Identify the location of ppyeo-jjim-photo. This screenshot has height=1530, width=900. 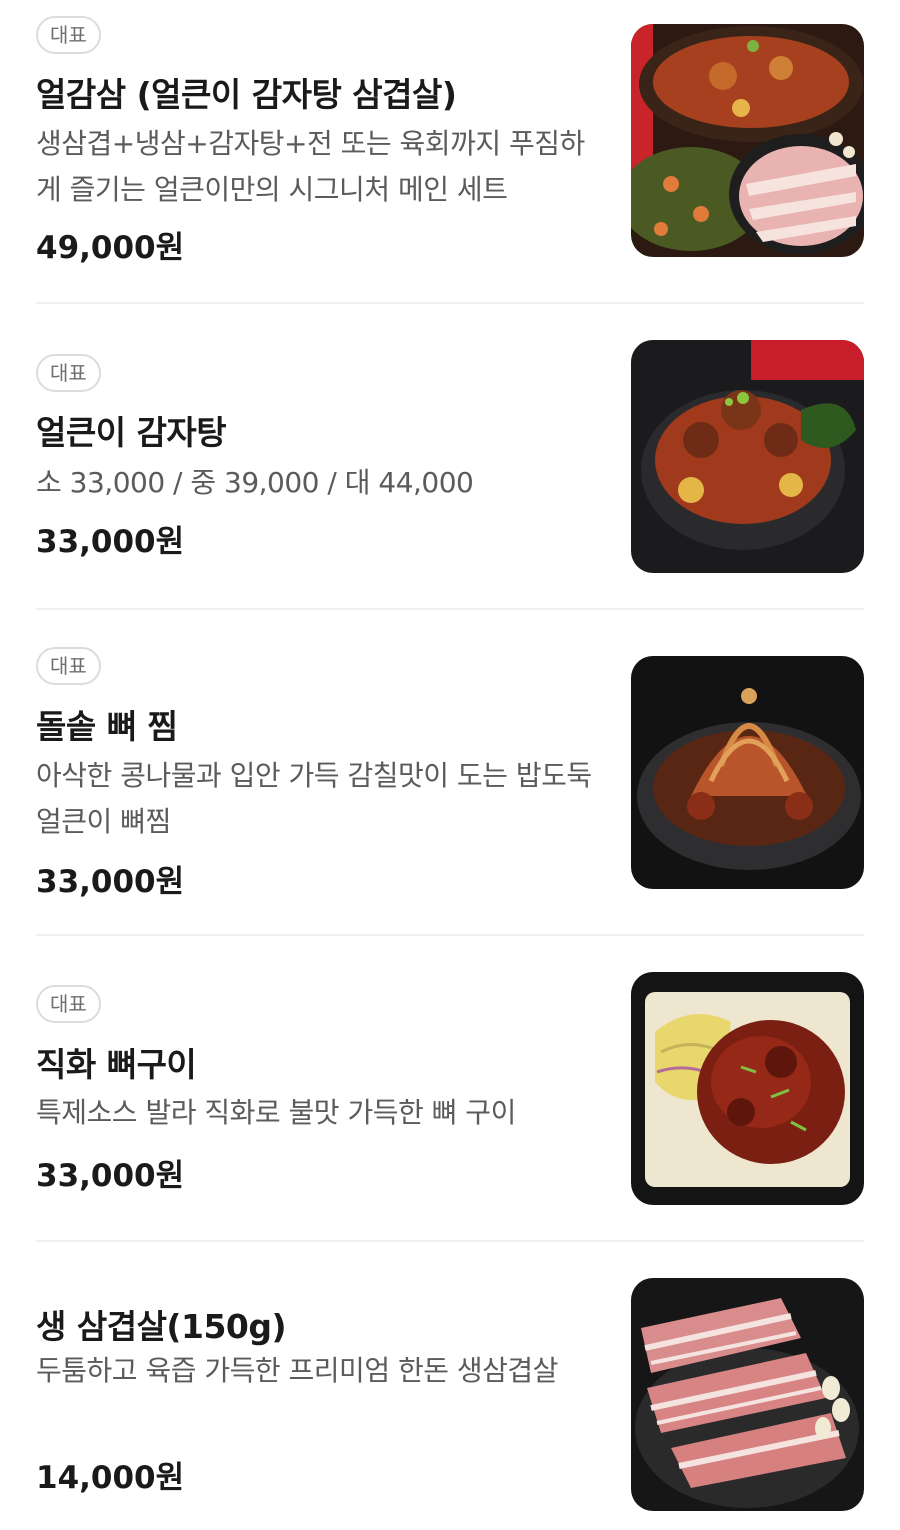
(747, 772).